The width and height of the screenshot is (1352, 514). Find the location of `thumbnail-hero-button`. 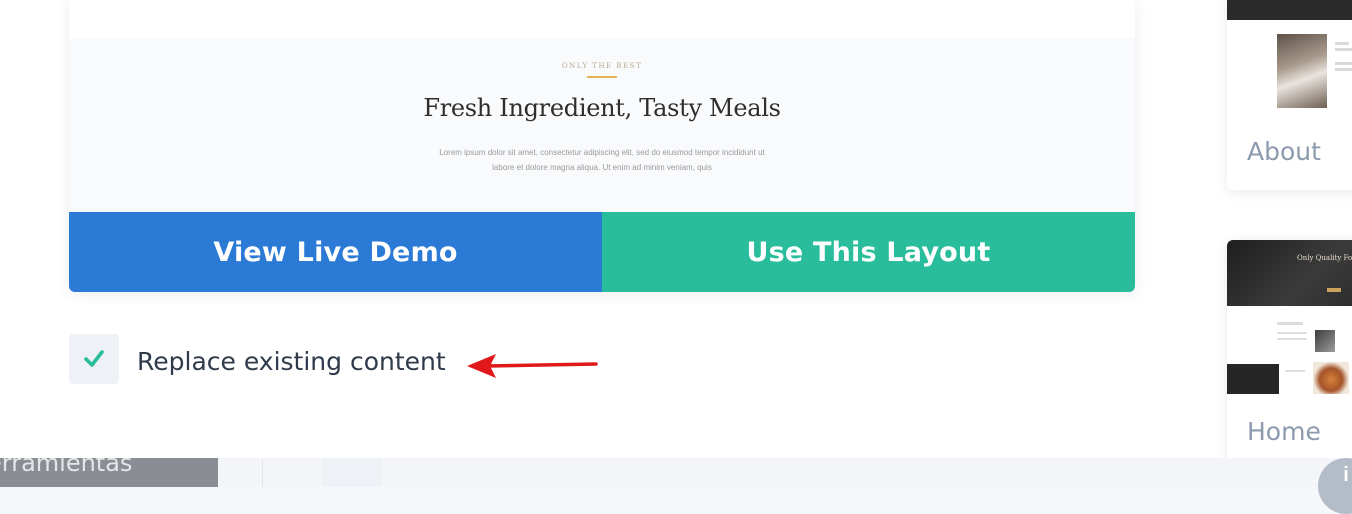

thumbnail-hero-button is located at coordinates (1334, 290).